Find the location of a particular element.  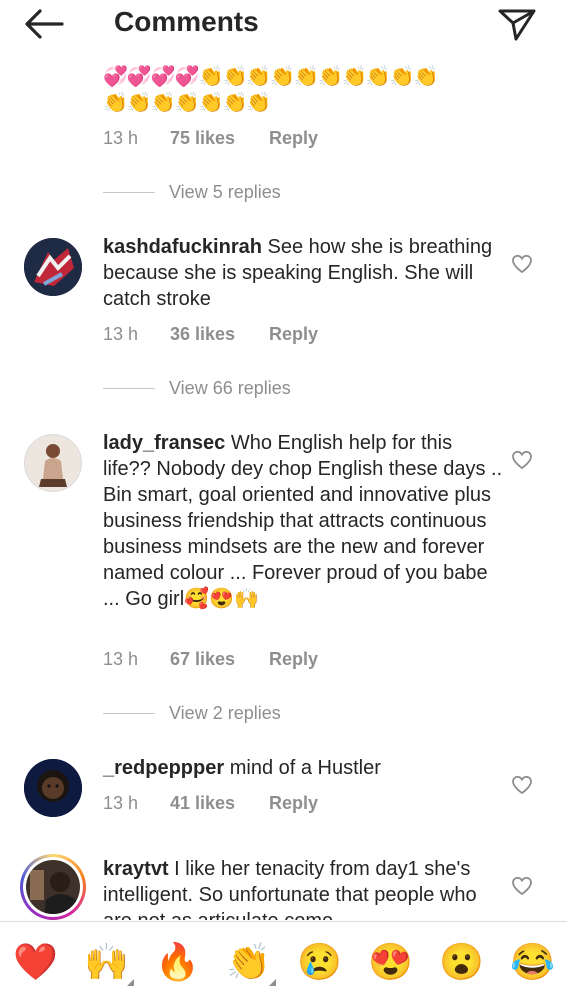

clapping-emoji-icon: 👏 is located at coordinates (248, 961).